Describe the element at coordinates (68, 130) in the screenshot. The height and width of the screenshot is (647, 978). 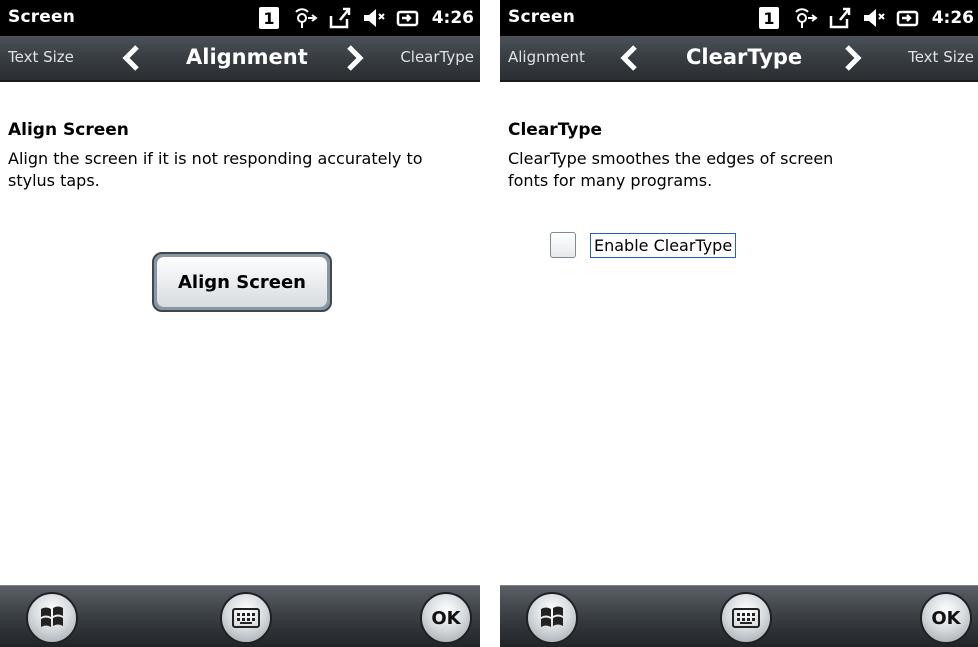
I see `section-title: Align Screen` at that location.